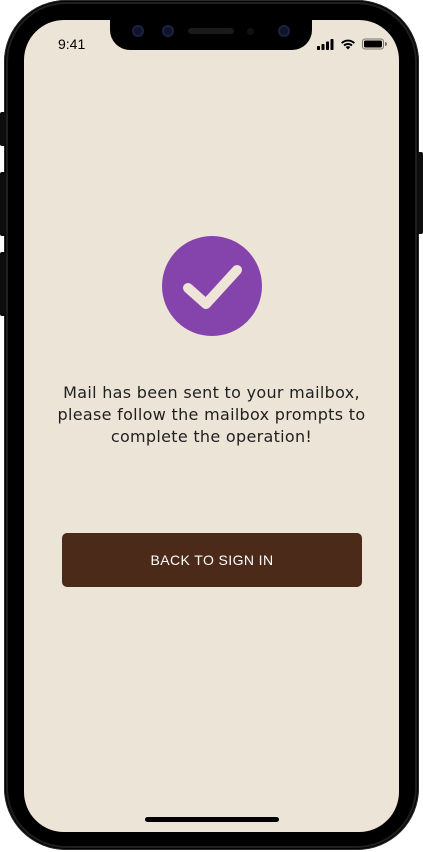  What do you see at coordinates (374, 44) in the screenshot?
I see `battery-icon` at bounding box center [374, 44].